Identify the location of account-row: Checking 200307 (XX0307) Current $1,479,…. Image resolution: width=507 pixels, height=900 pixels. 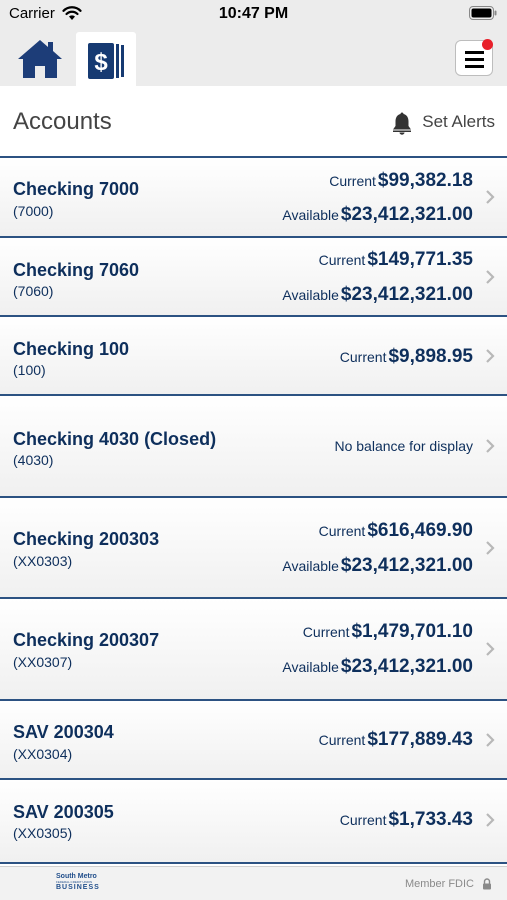
(253, 650).